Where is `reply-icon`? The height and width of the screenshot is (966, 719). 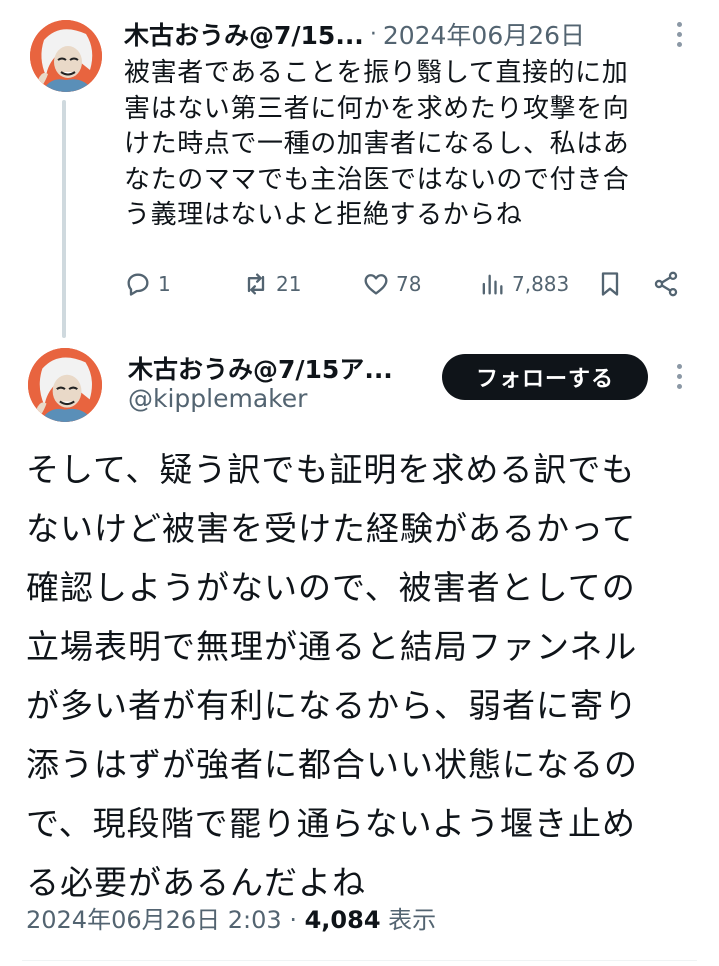 reply-icon is located at coordinates (138, 284).